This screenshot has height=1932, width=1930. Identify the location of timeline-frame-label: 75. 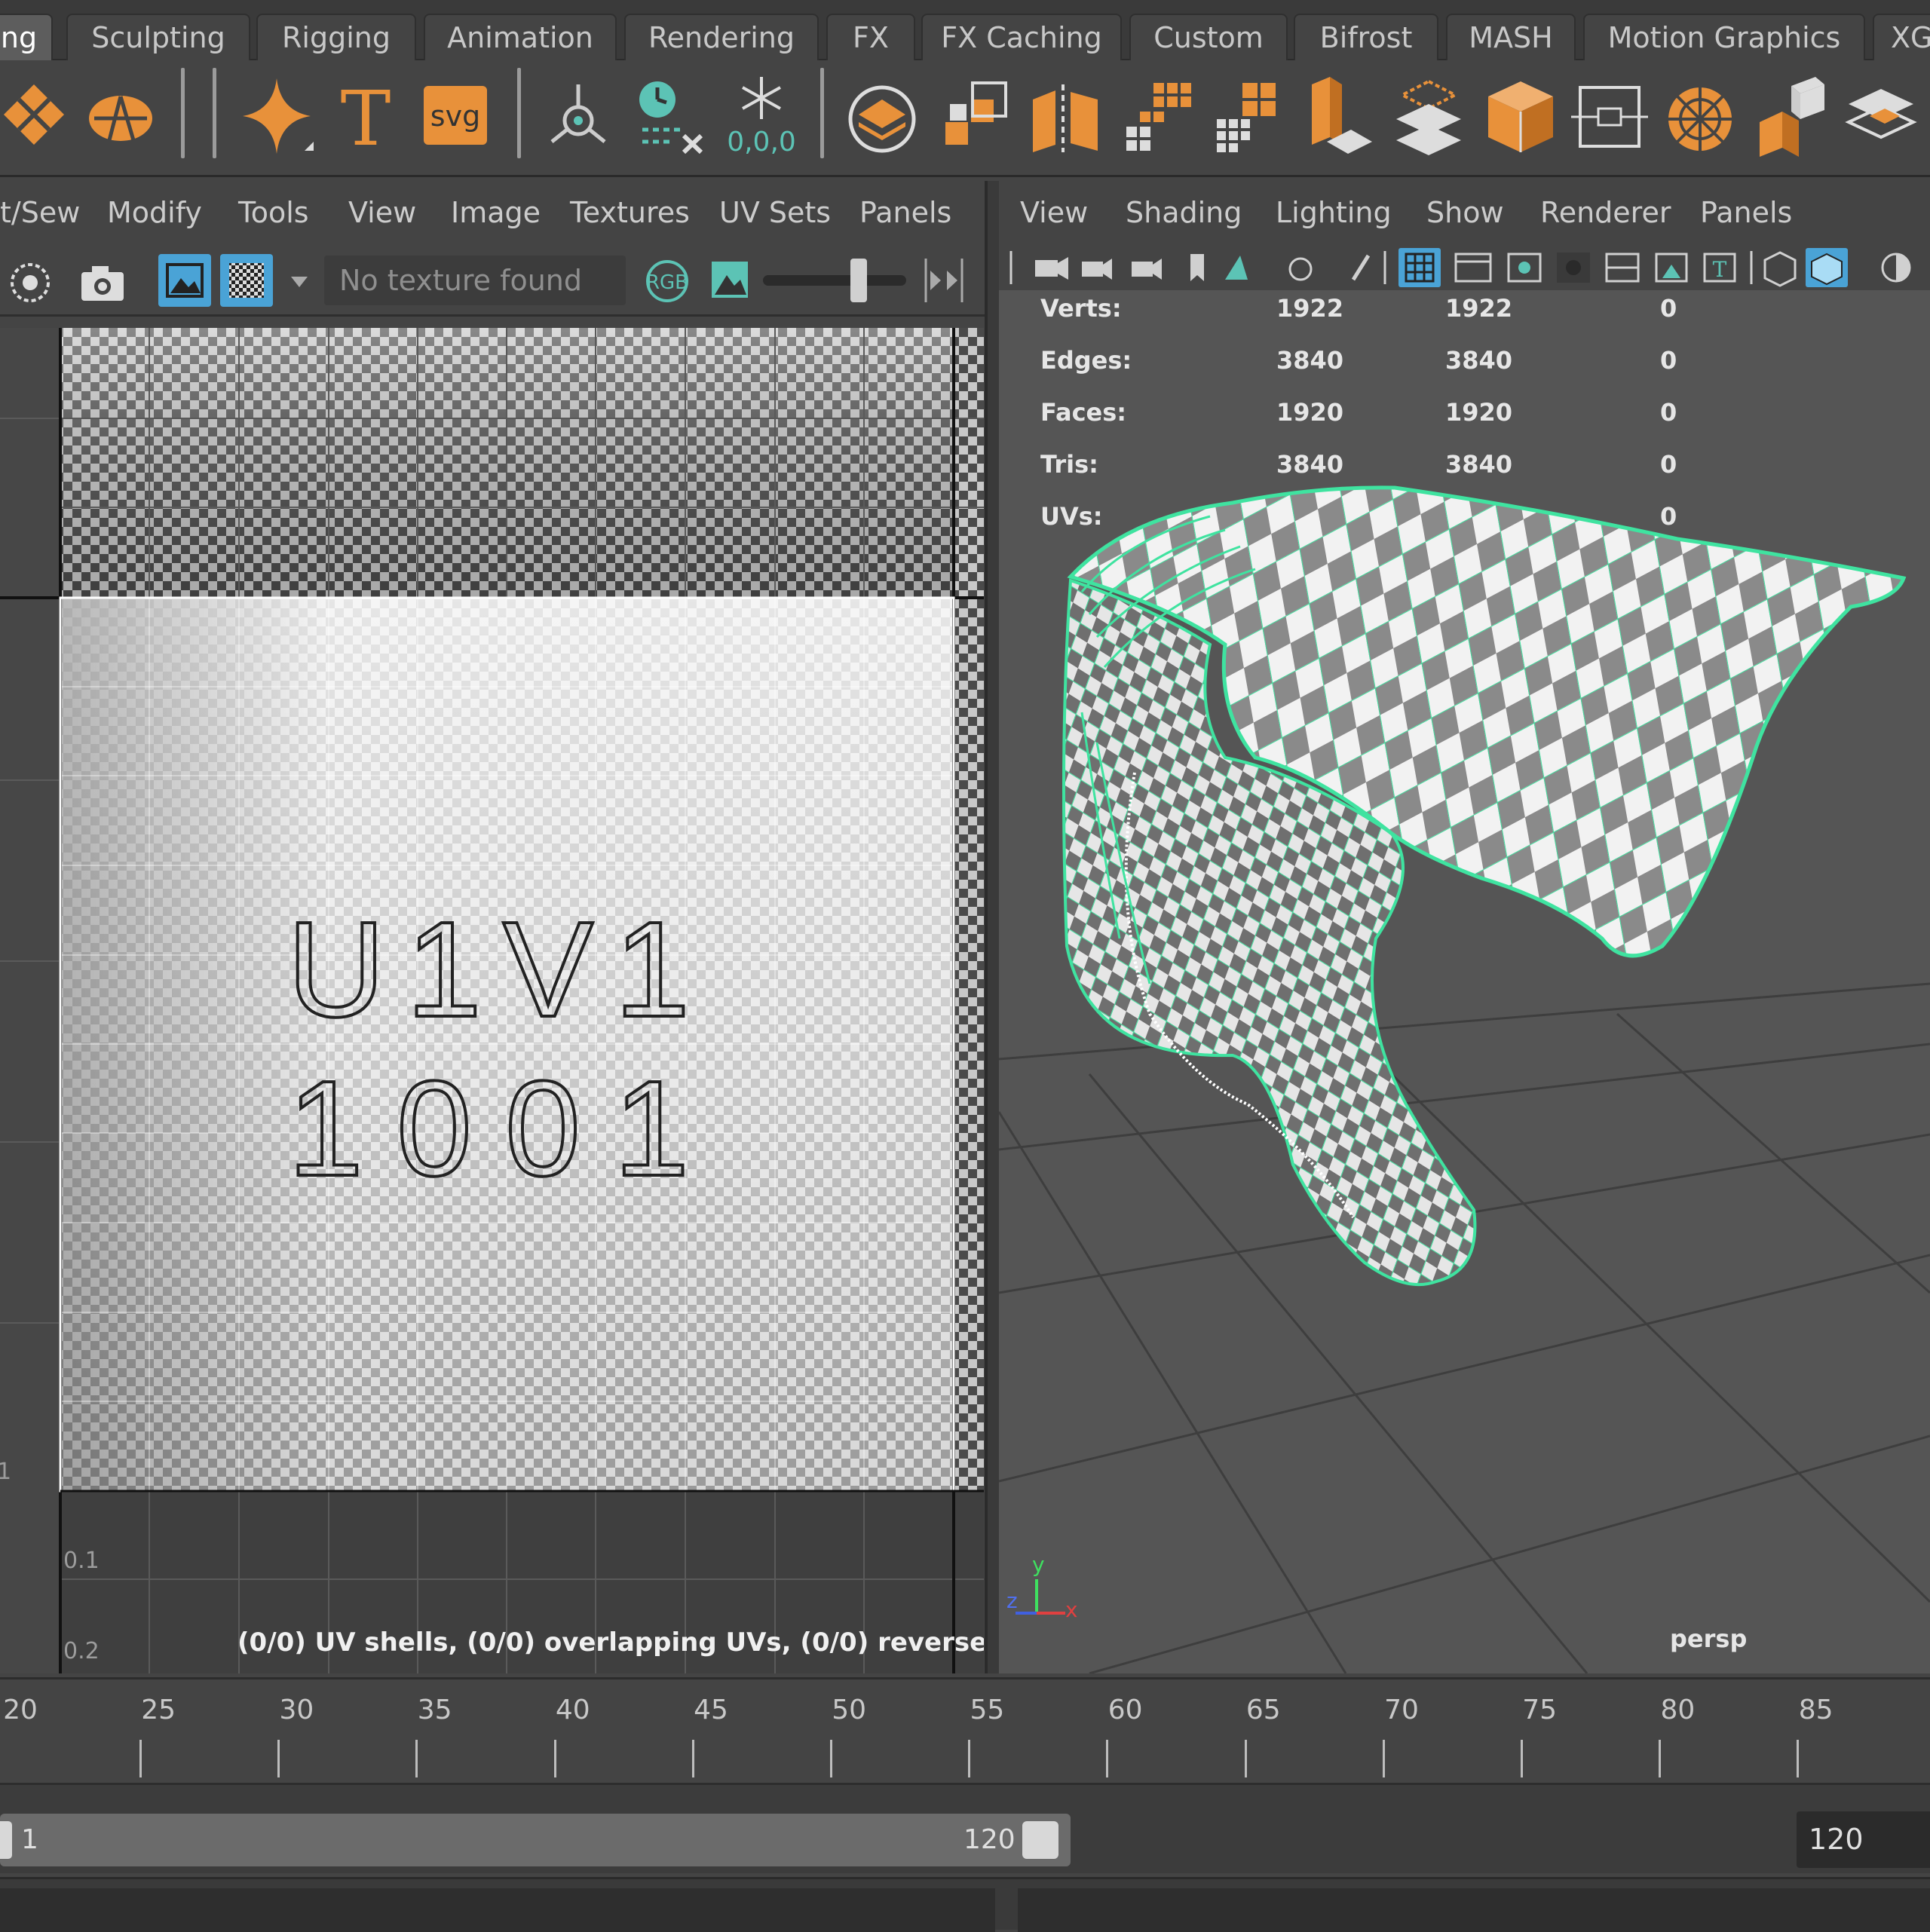
(1540, 1710).